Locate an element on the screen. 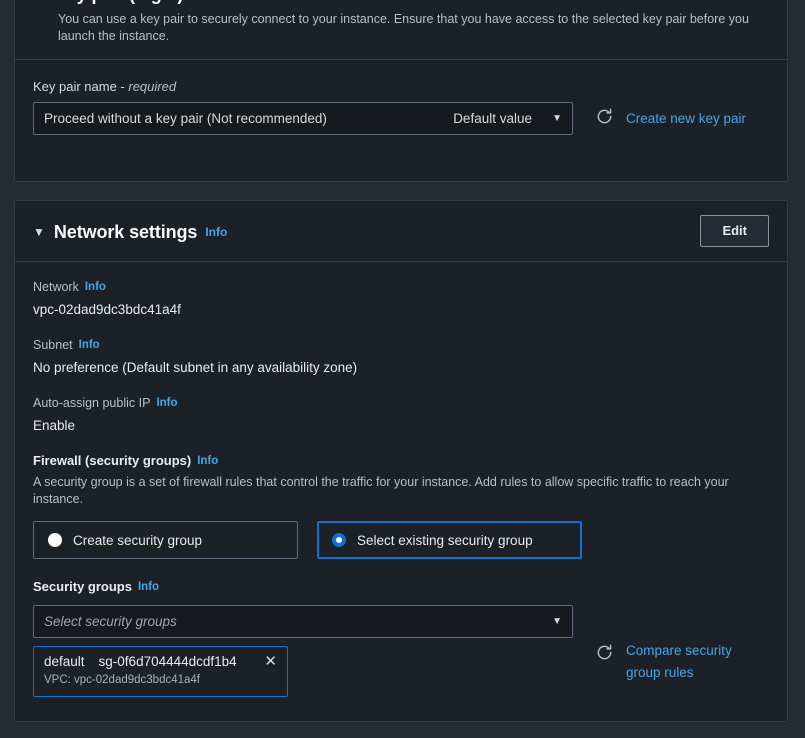  subnet-info-link: Info is located at coordinates (89, 345).